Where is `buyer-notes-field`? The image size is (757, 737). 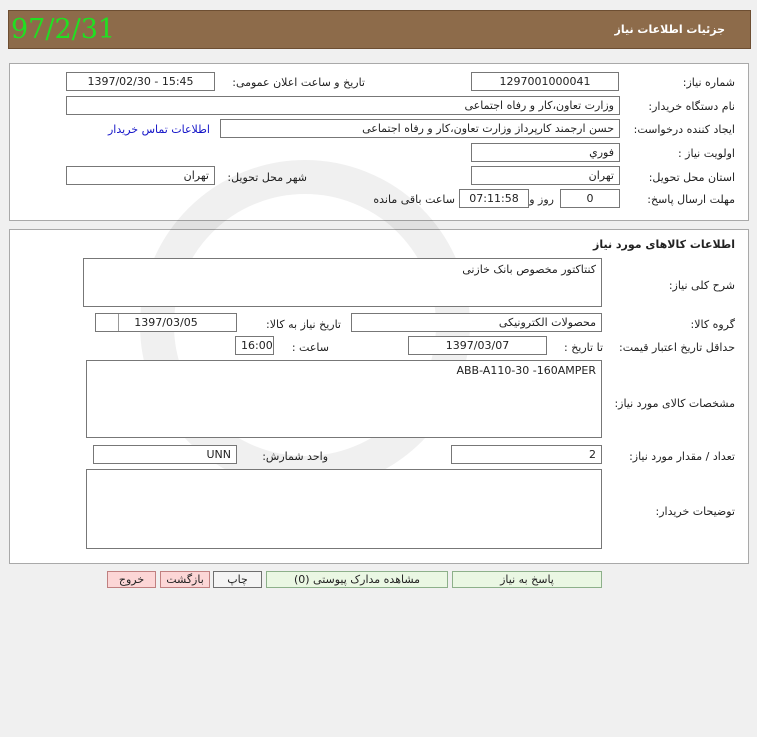 buyer-notes-field is located at coordinates (344, 509).